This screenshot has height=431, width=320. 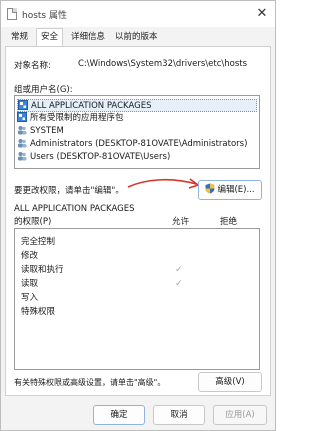 What do you see at coordinates (179, 415) in the screenshot?
I see `cancel-button: 取消` at bounding box center [179, 415].